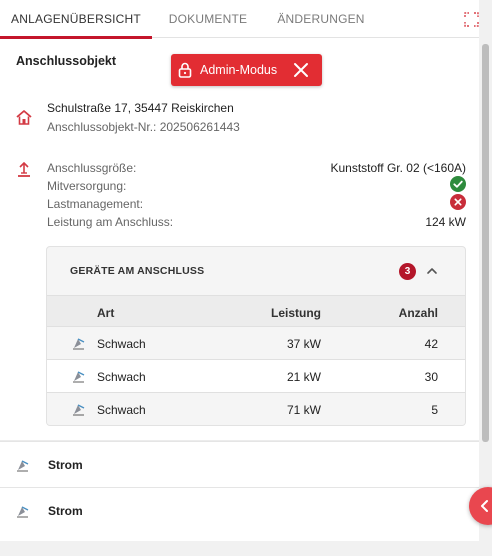 Image resolution: width=492 pixels, height=556 pixels. I want to click on detail-label-mitversorgung: Mitversorgung:, so click(87, 186).